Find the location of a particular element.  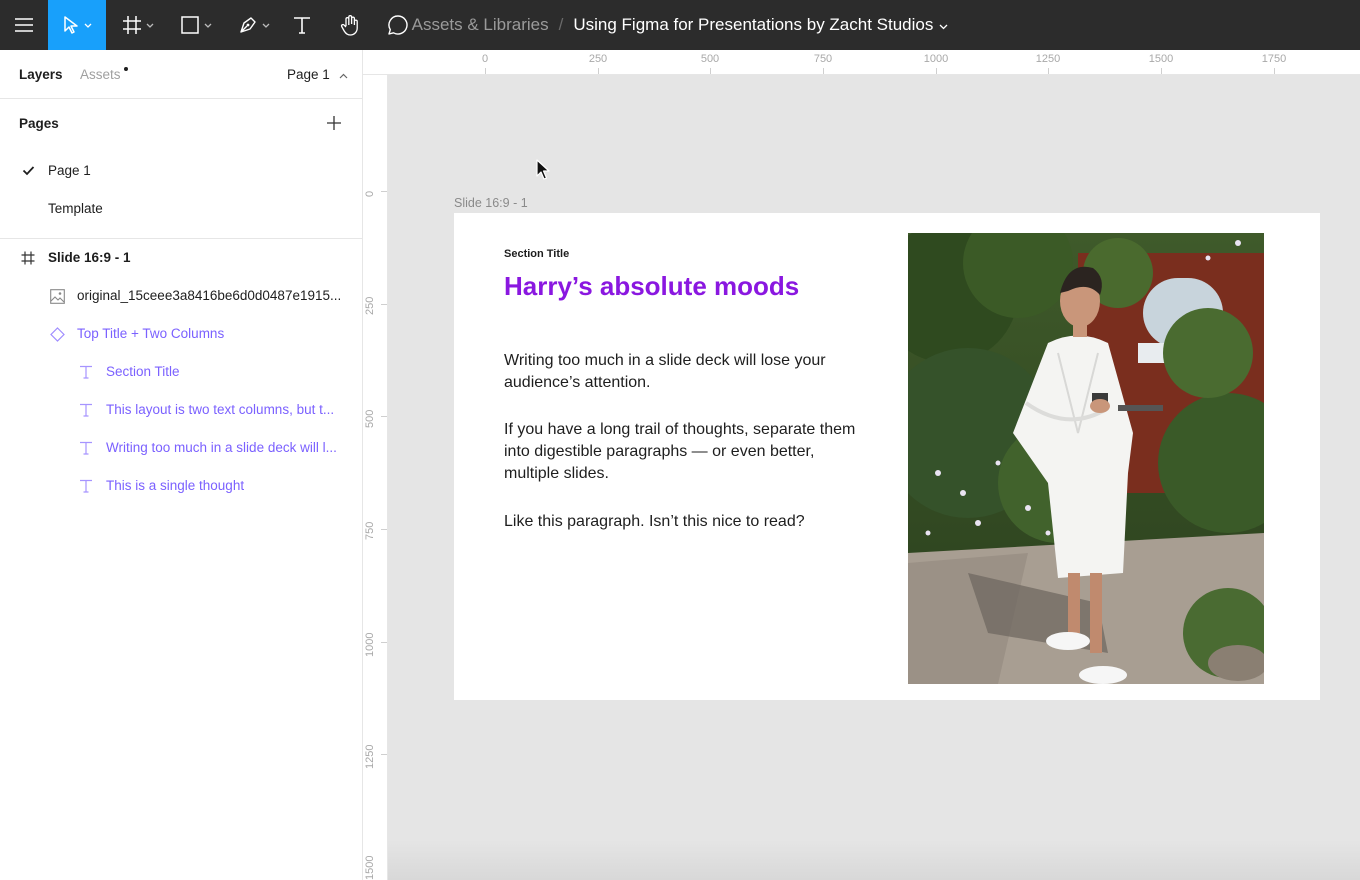

mouse-pointer-icon is located at coordinates (544, 172).